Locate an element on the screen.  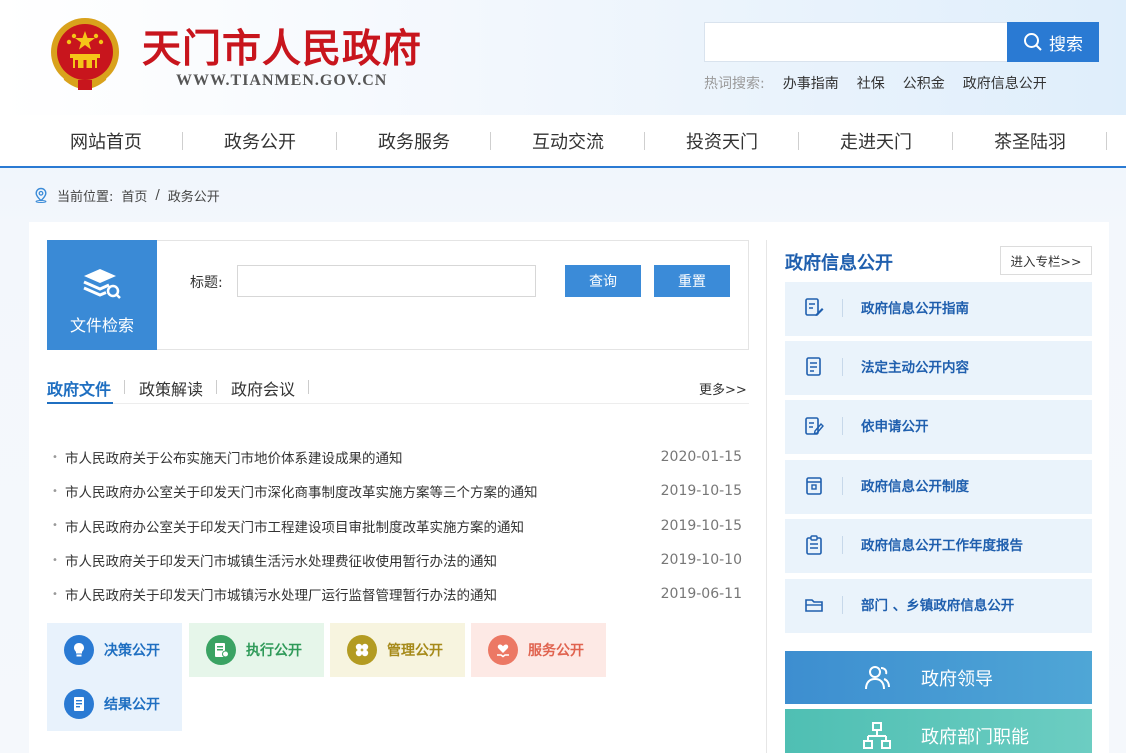
breadcrumb-current: 政务公开 is located at coordinates (194, 195).